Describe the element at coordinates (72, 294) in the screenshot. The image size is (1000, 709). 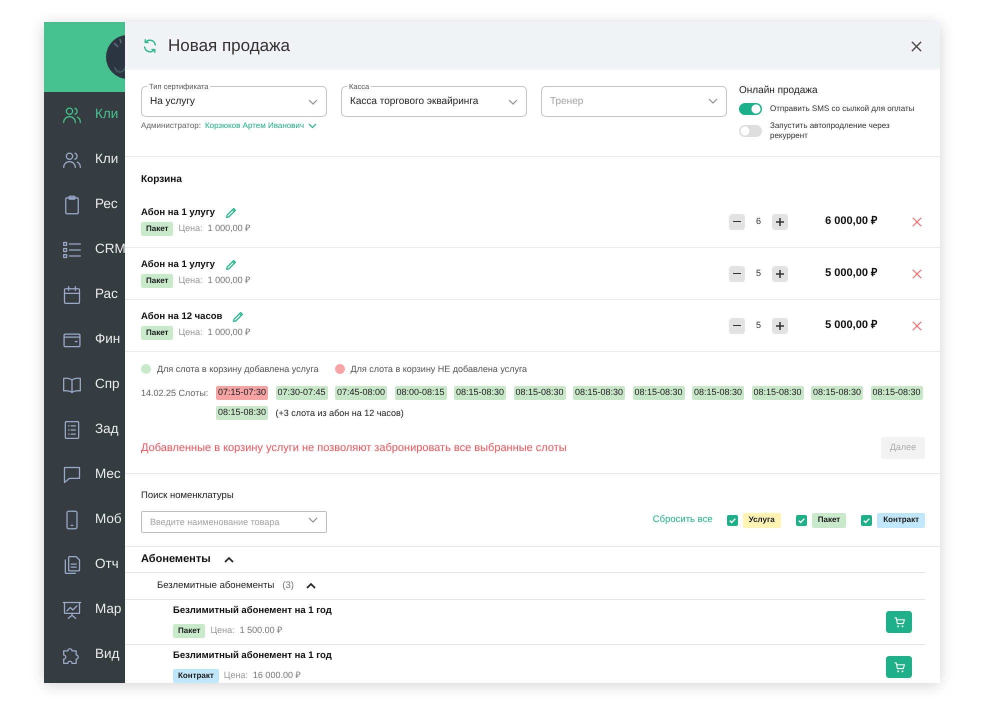
I see `calendar-icon` at that location.